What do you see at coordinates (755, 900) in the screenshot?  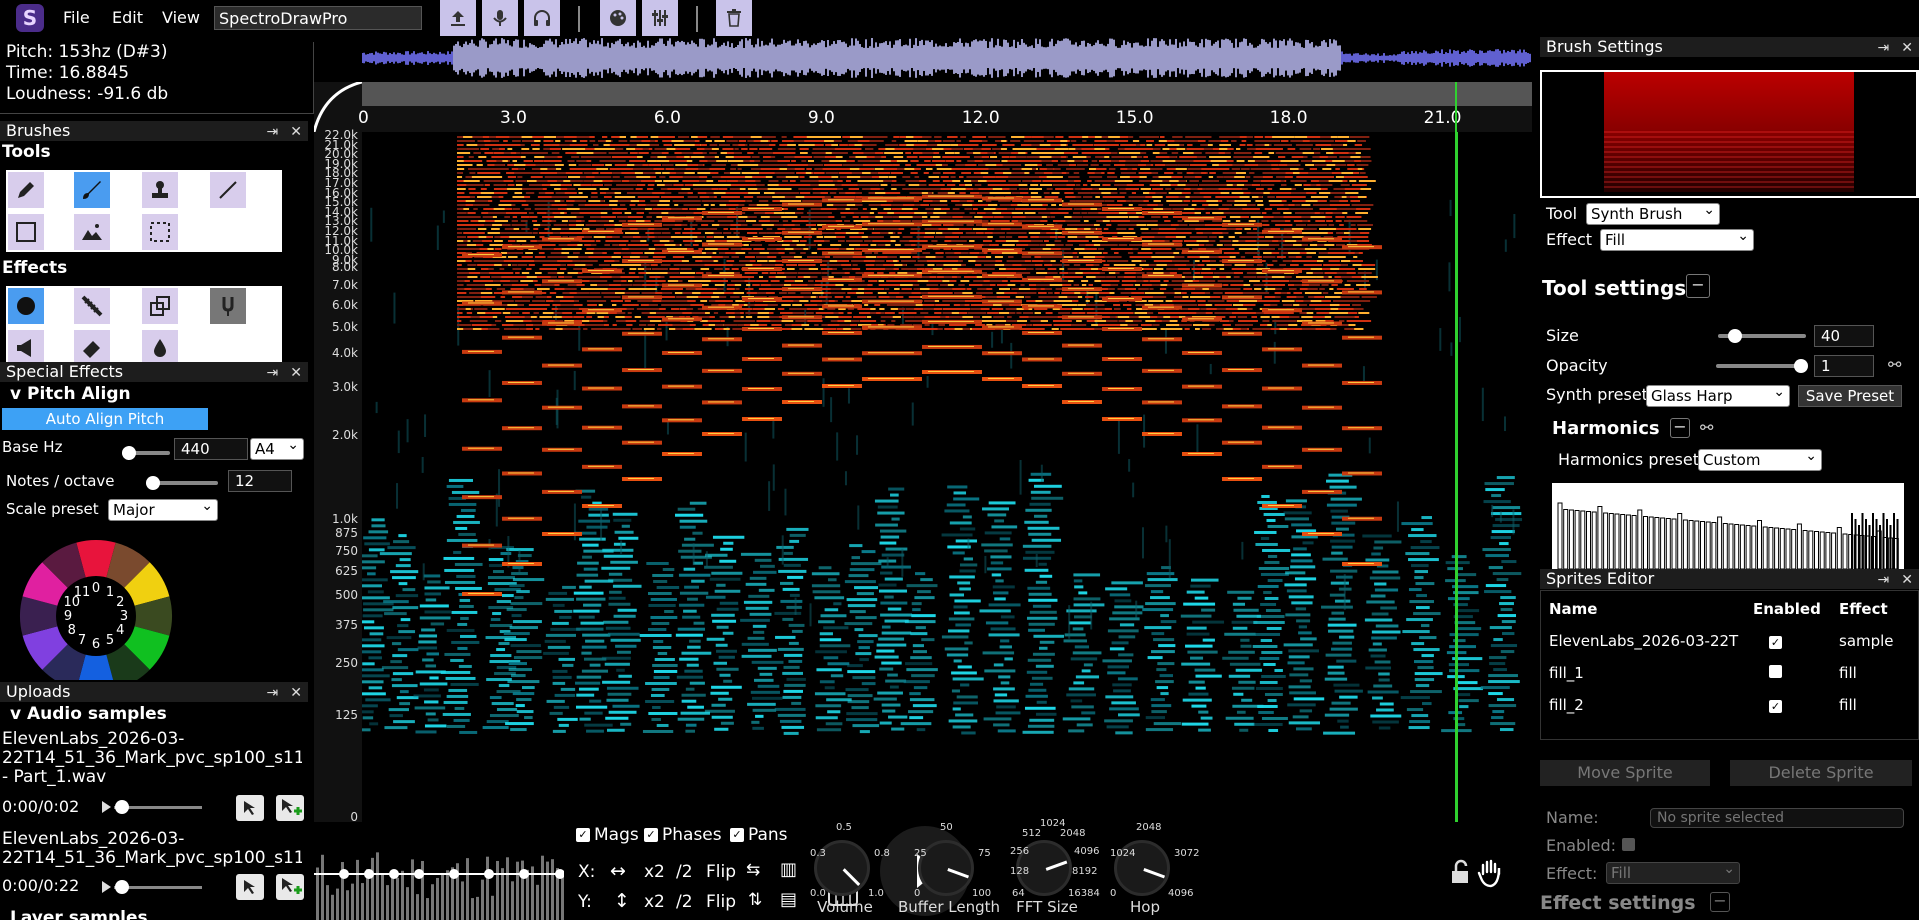 I see `swap-vertical-icon: ⇅` at bounding box center [755, 900].